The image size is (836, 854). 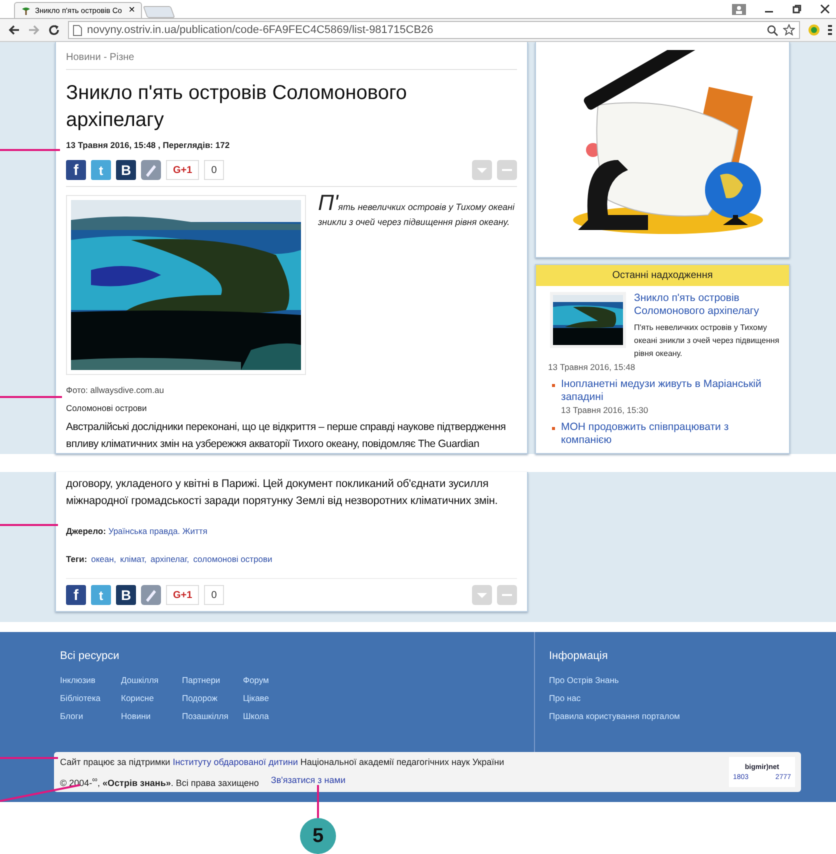 I want to click on close-icon: ×, so click(x=131, y=10).